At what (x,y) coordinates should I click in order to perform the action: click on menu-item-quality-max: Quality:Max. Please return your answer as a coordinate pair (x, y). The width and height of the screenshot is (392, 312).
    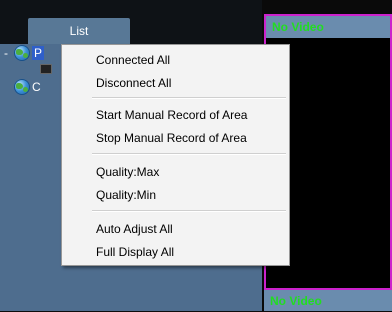
    Looking at the image, I should click on (127, 172).